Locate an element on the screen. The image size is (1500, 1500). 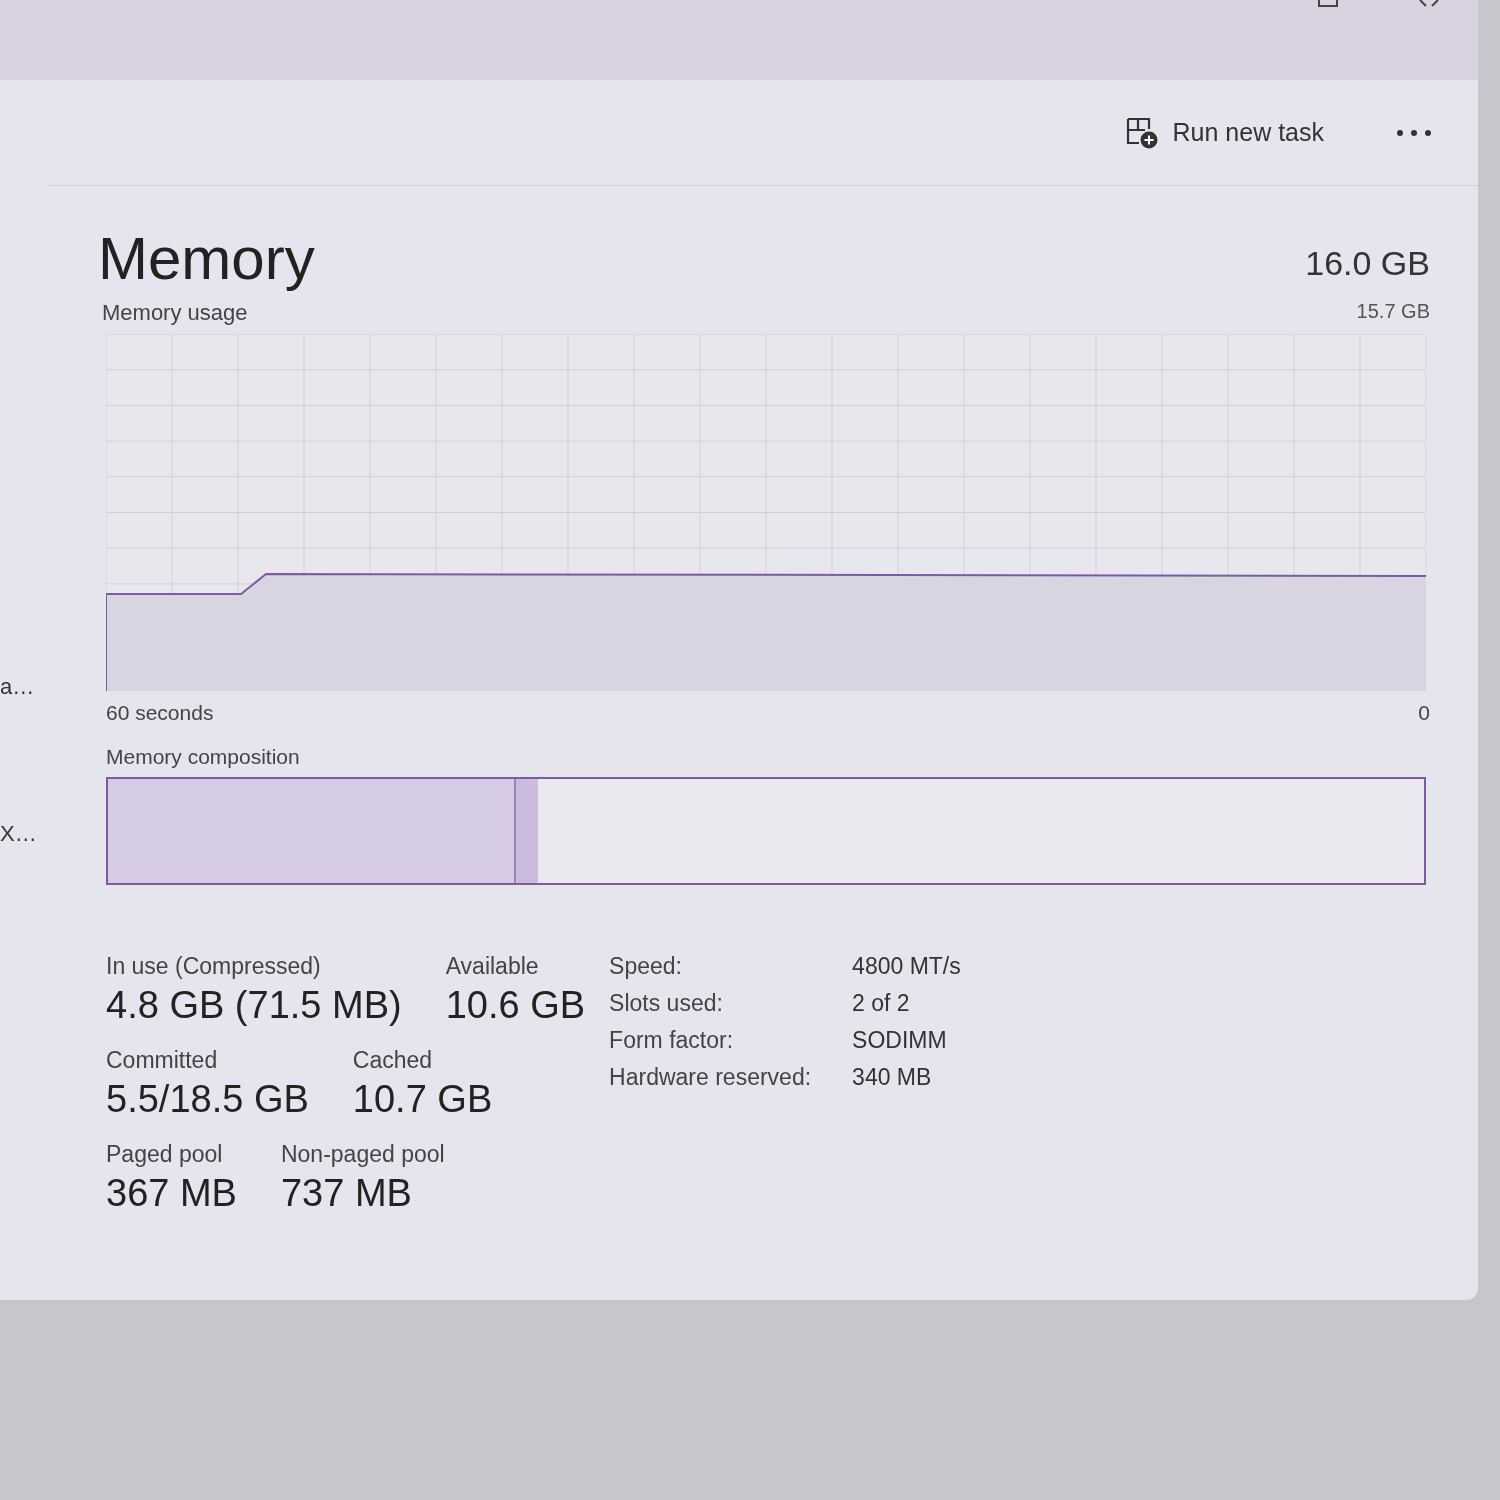
spec-value: 2 of 2 is located at coordinates (881, 1003).